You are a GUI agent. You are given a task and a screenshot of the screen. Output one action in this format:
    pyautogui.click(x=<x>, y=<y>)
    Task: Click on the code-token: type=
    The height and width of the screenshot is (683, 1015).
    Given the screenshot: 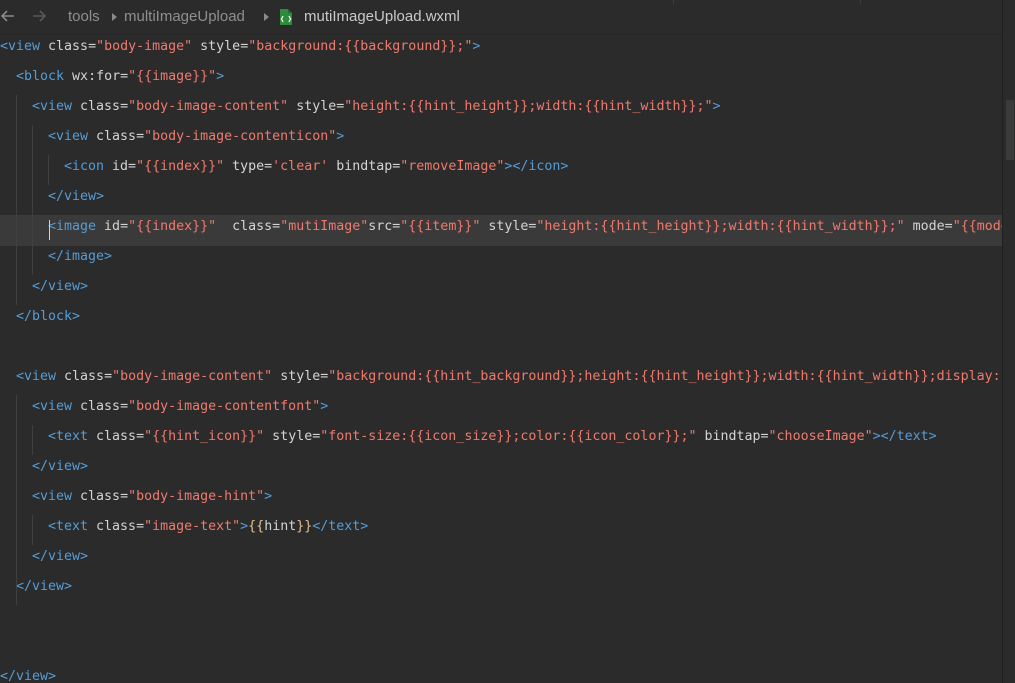 What is the action you would take?
    pyautogui.click(x=248, y=166)
    